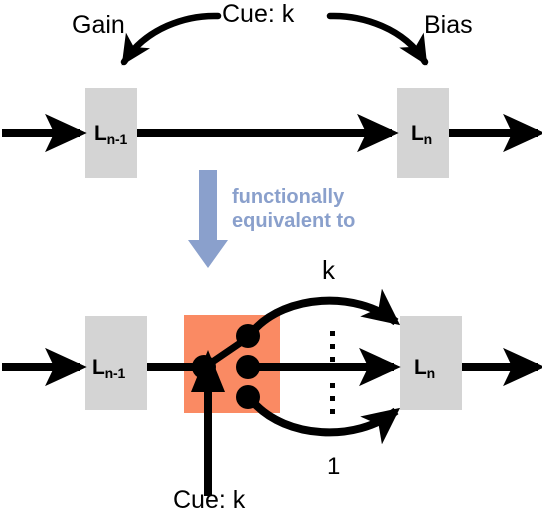  What do you see at coordinates (328, 270) in the screenshot?
I see `top-path-gain-label: k` at bounding box center [328, 270].